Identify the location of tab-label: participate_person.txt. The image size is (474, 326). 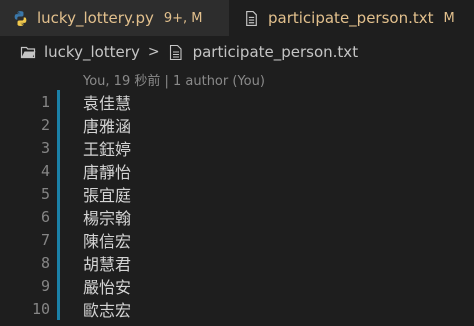
(351, 18).